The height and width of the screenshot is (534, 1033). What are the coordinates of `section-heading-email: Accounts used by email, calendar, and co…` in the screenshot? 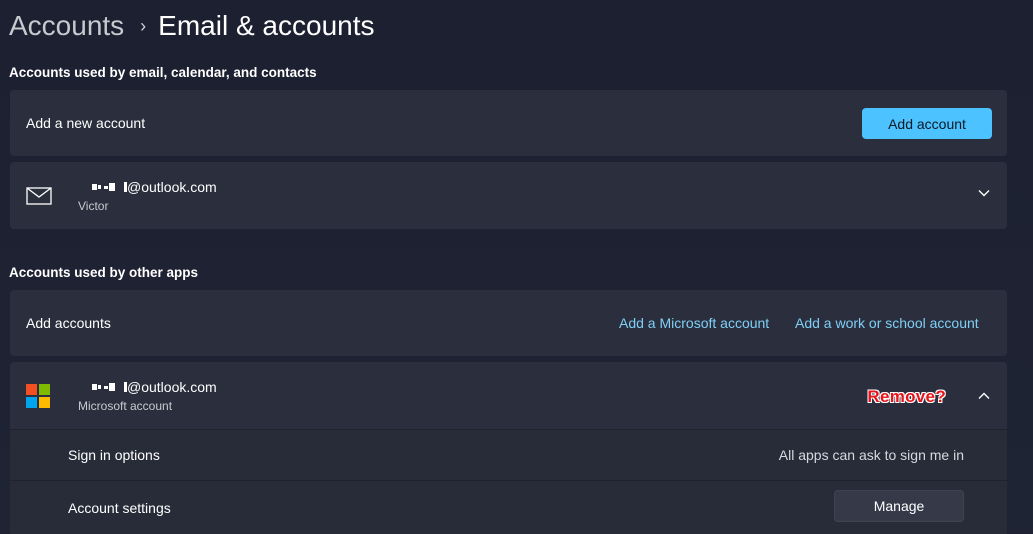 It's located at (163, 72).